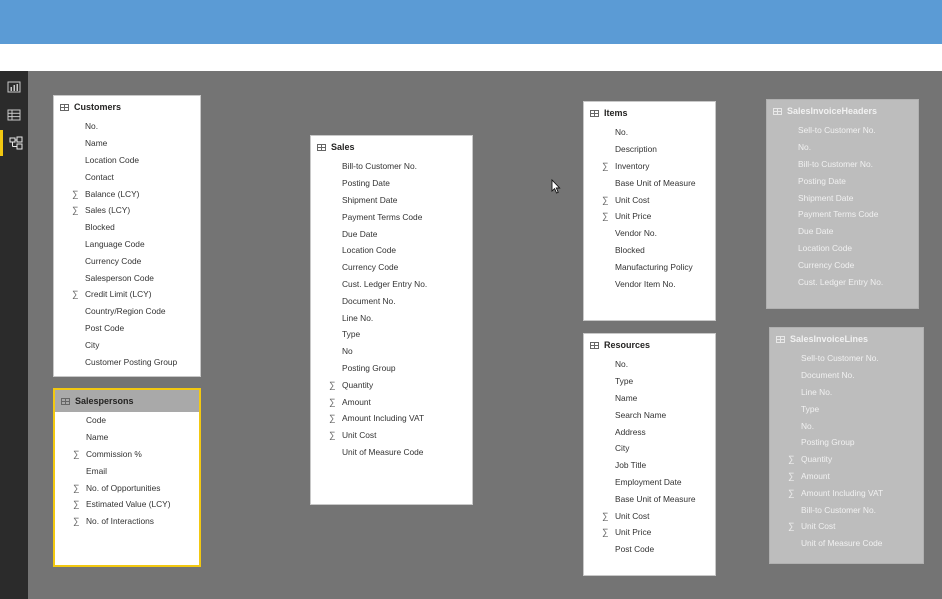  I want to click on table-header: Customers, so click(127, 107).